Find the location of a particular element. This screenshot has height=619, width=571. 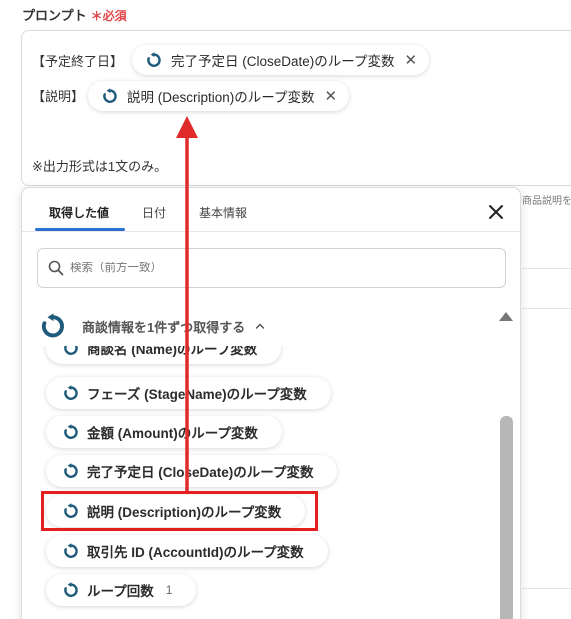

annotation-arrow is located at coordinates (187, 303).